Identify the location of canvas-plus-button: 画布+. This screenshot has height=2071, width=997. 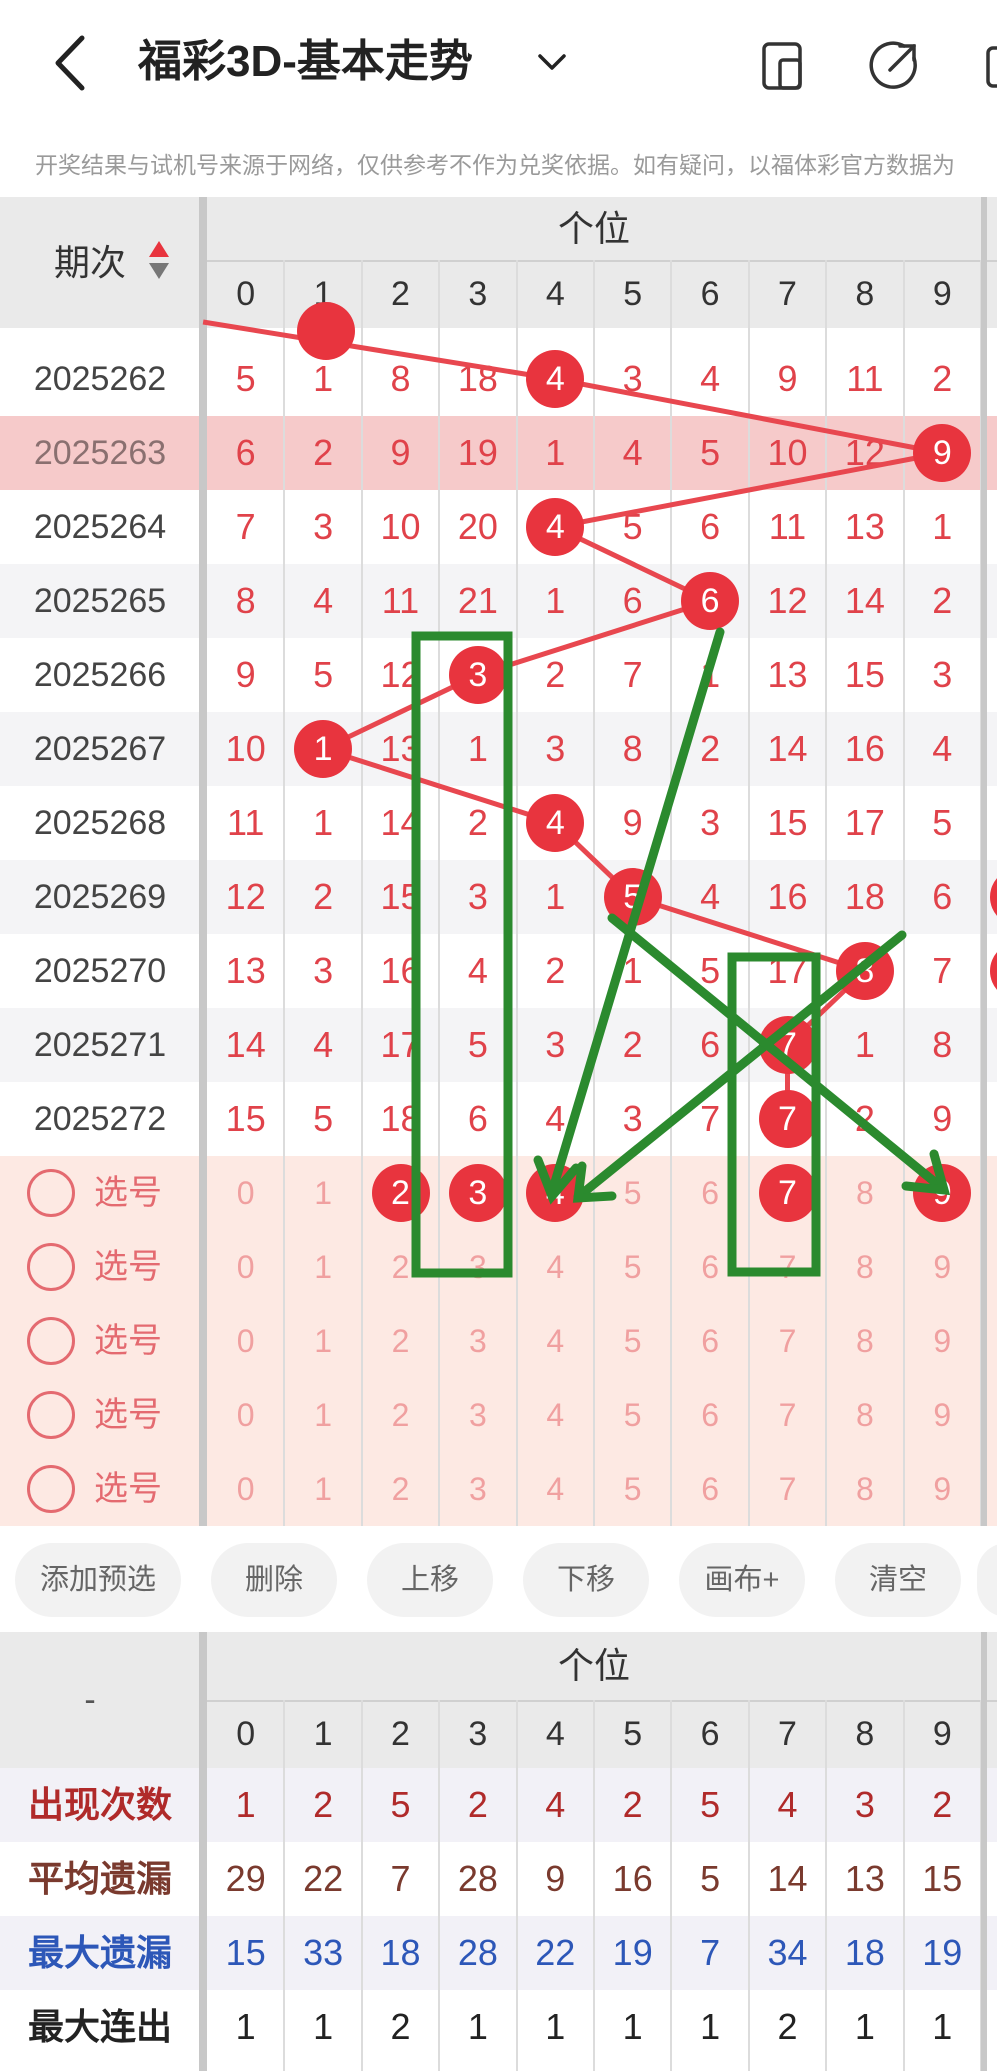
(742, 1580).